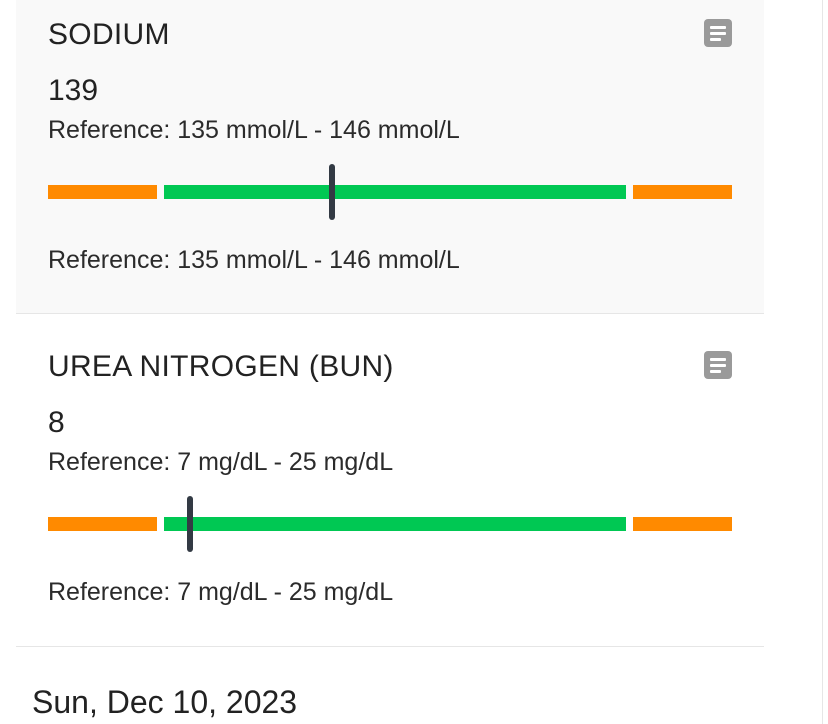  What do you see at coordinates (73, 90) in the screenshot?
I see `result-value: 139` at bounding box center [73, 90].